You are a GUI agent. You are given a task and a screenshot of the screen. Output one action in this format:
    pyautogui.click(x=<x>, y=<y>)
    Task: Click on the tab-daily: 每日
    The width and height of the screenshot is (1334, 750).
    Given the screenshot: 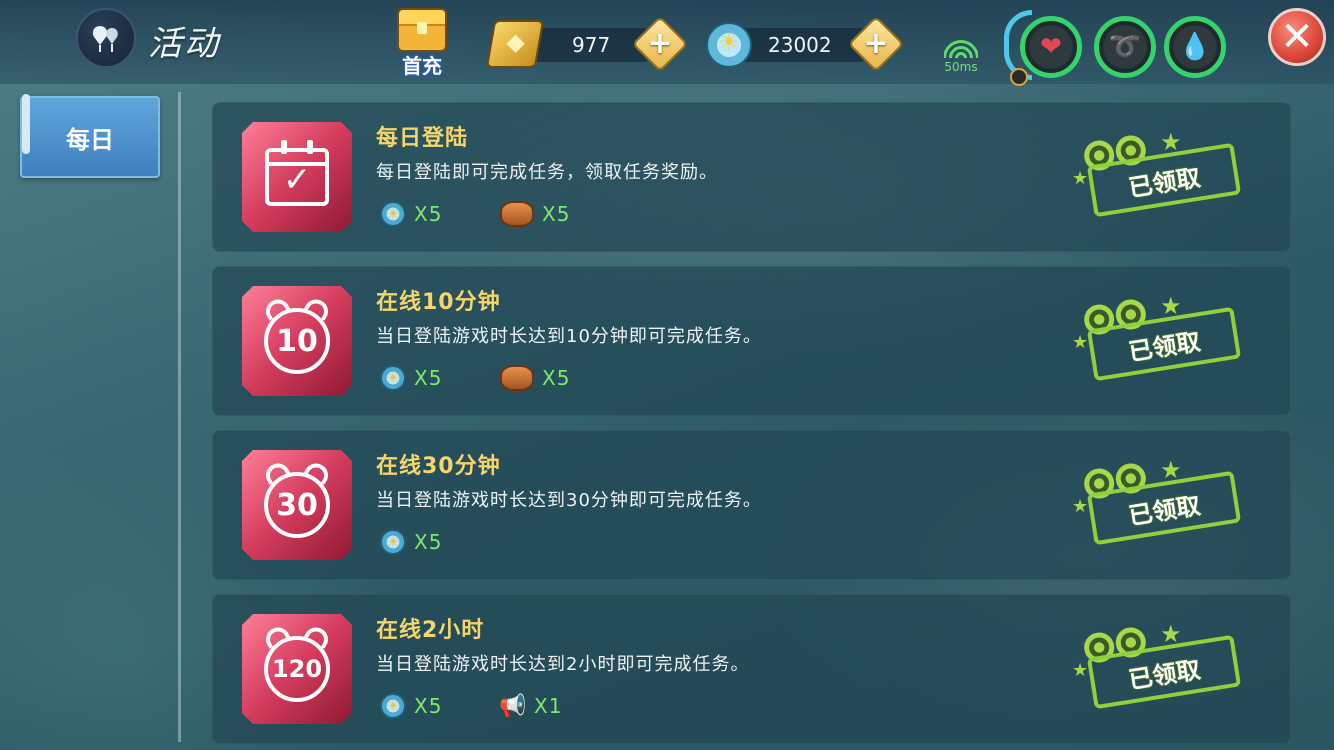 What is the action you would take?
    pyautogui.click(x=90, y=137)
    